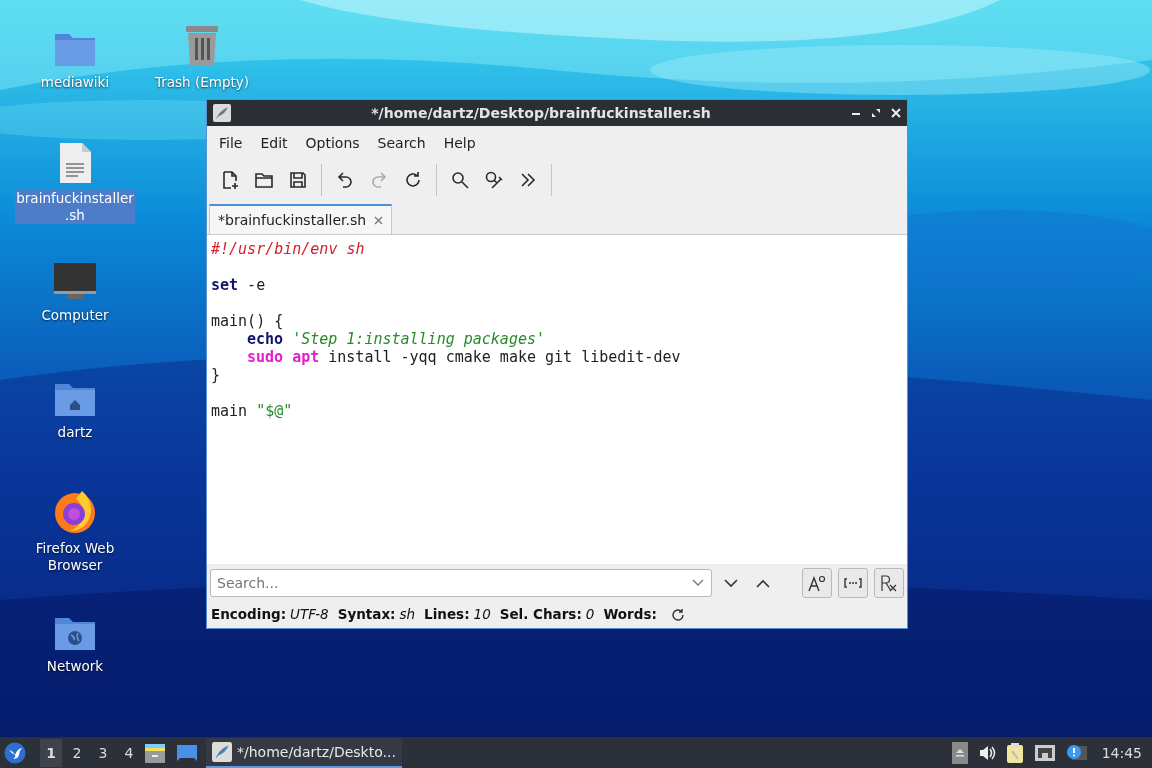  What do you see at coordinates (1076, 752) in the screenshot?
I see `notification-icon` at bounding box center [1076, 752].